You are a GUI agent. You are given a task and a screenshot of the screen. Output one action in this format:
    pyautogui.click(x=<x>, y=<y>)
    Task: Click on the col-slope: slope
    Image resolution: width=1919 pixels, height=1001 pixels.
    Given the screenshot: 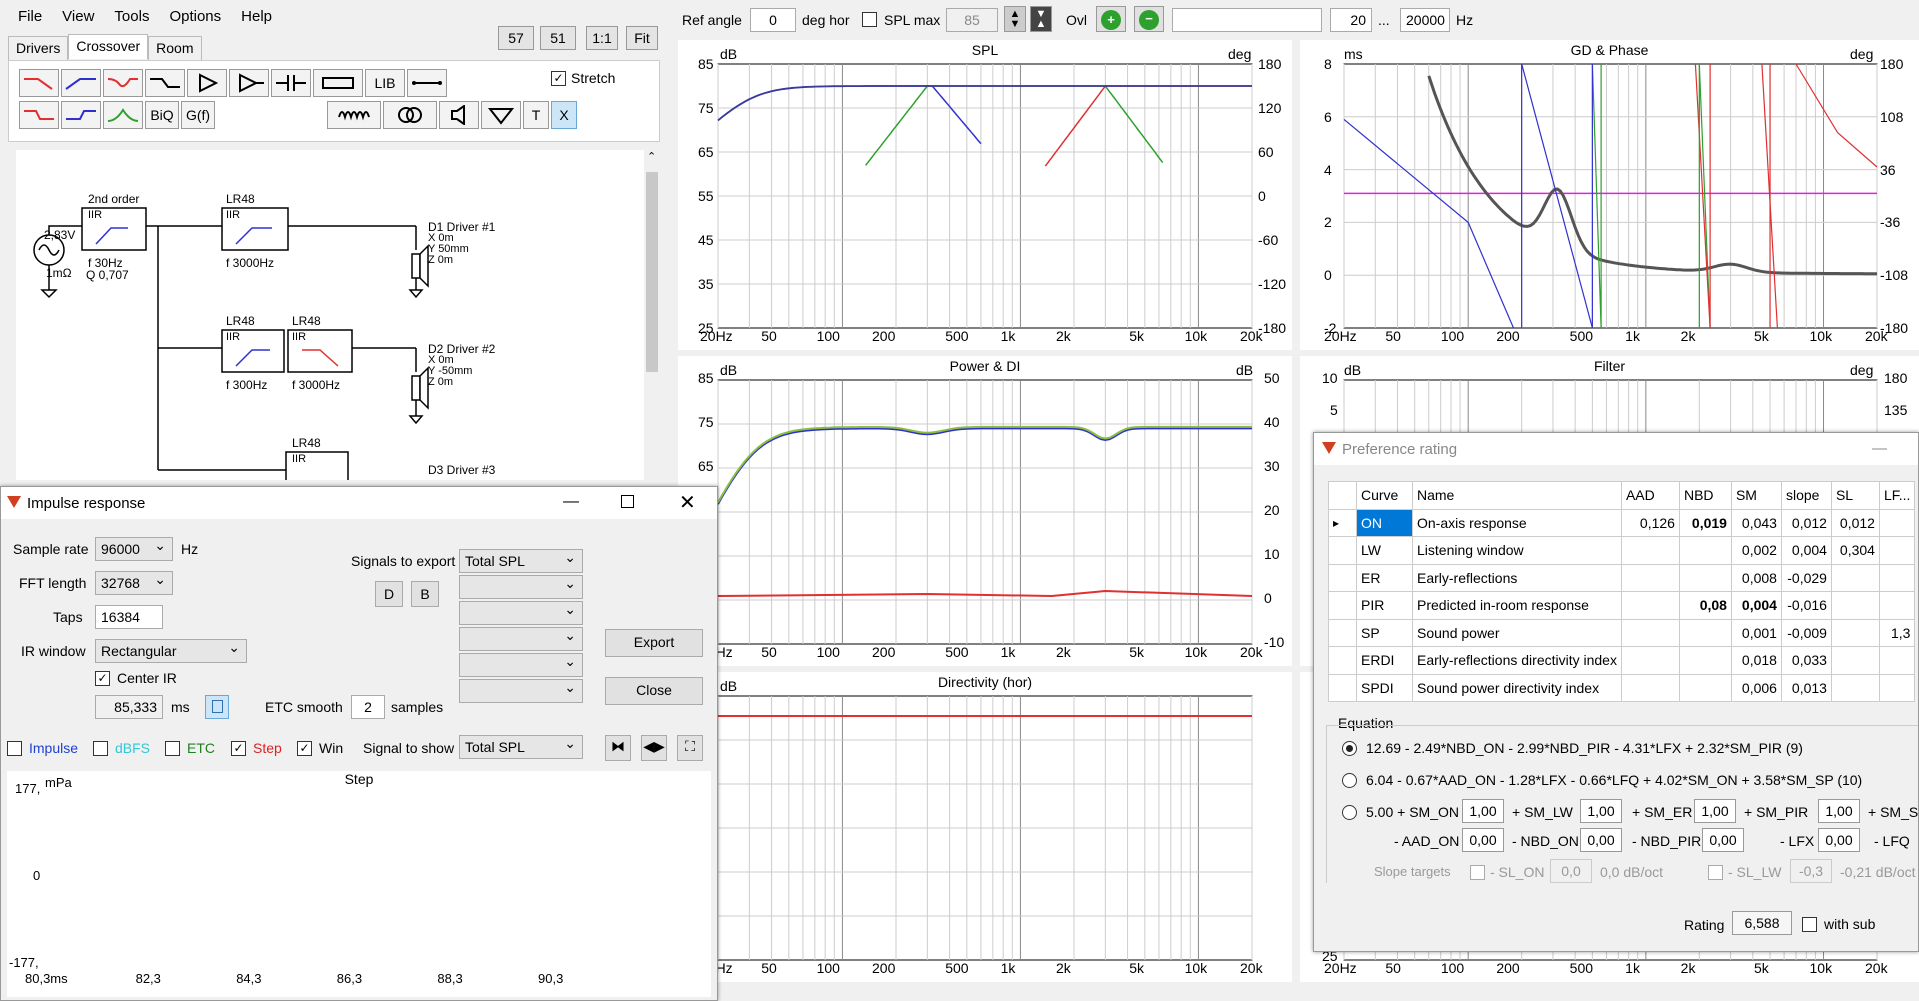 What is the action you would take?
    pyautogui.click(x=1806, y=495)
    